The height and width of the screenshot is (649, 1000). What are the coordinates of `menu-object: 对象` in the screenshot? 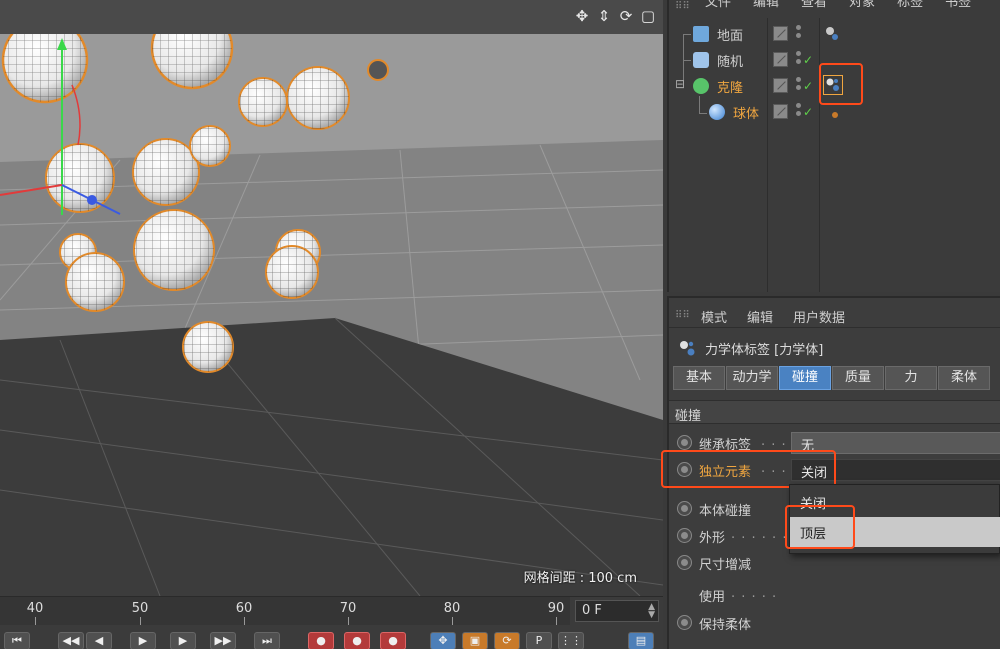 It's located at (862, 7).